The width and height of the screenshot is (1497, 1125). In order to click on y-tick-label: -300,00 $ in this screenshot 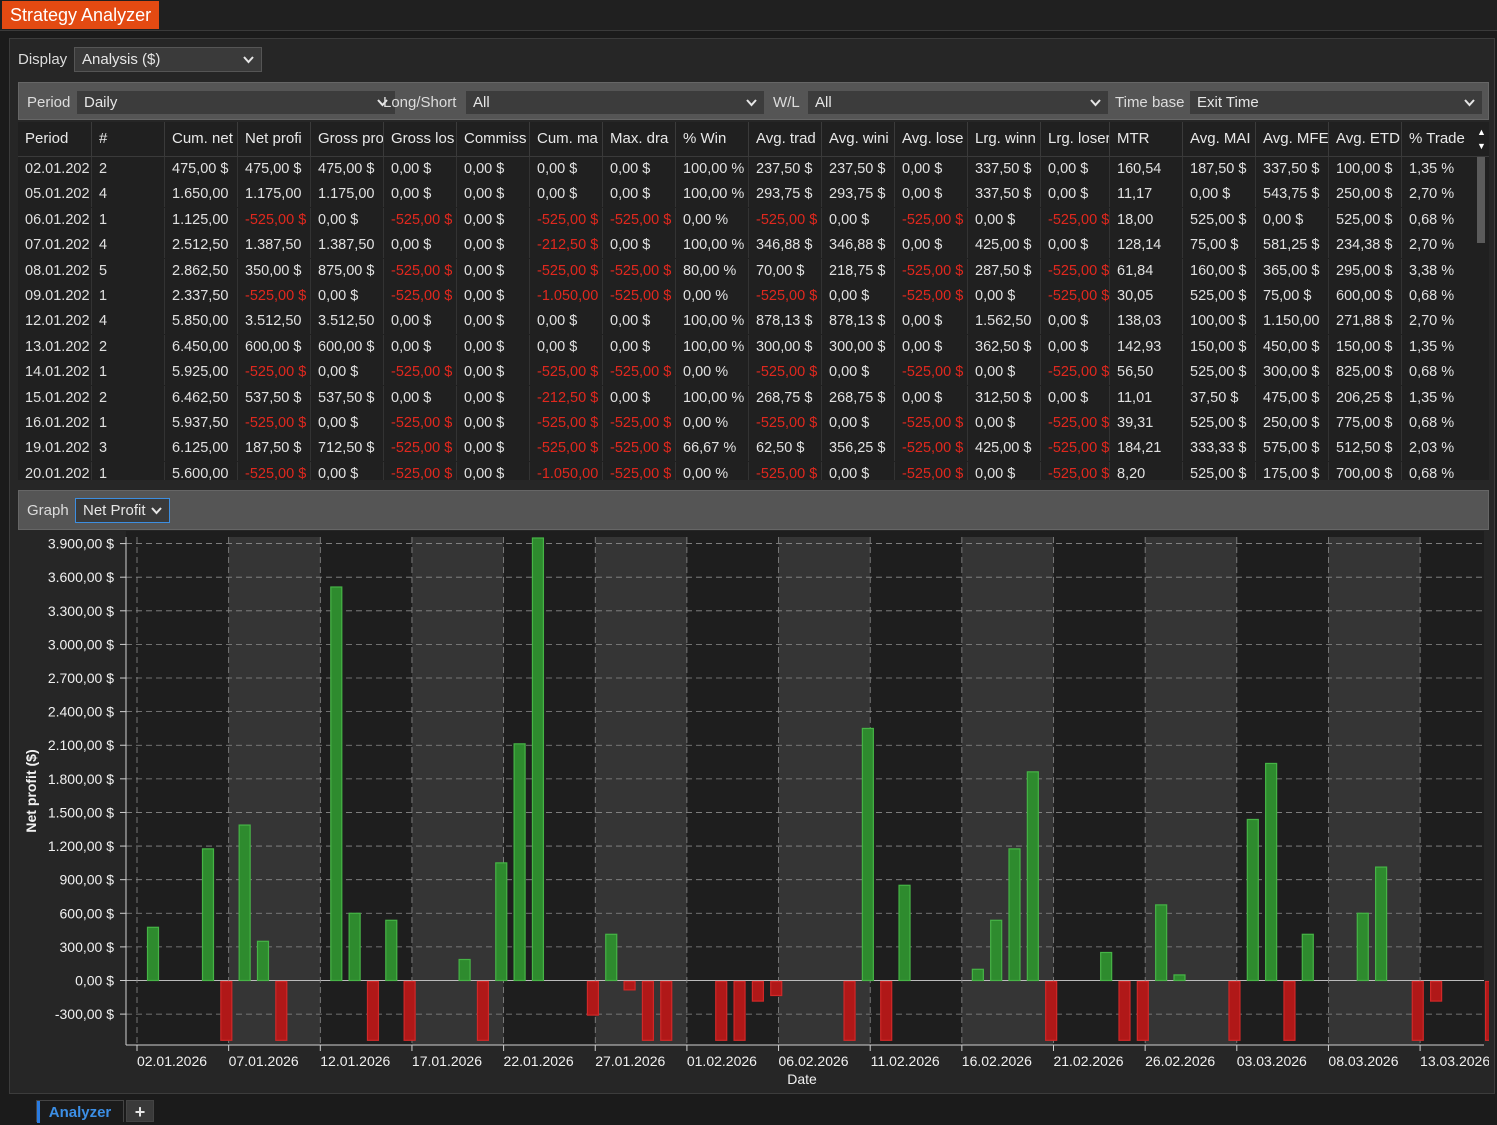, I will do `click(84, 1014)`.